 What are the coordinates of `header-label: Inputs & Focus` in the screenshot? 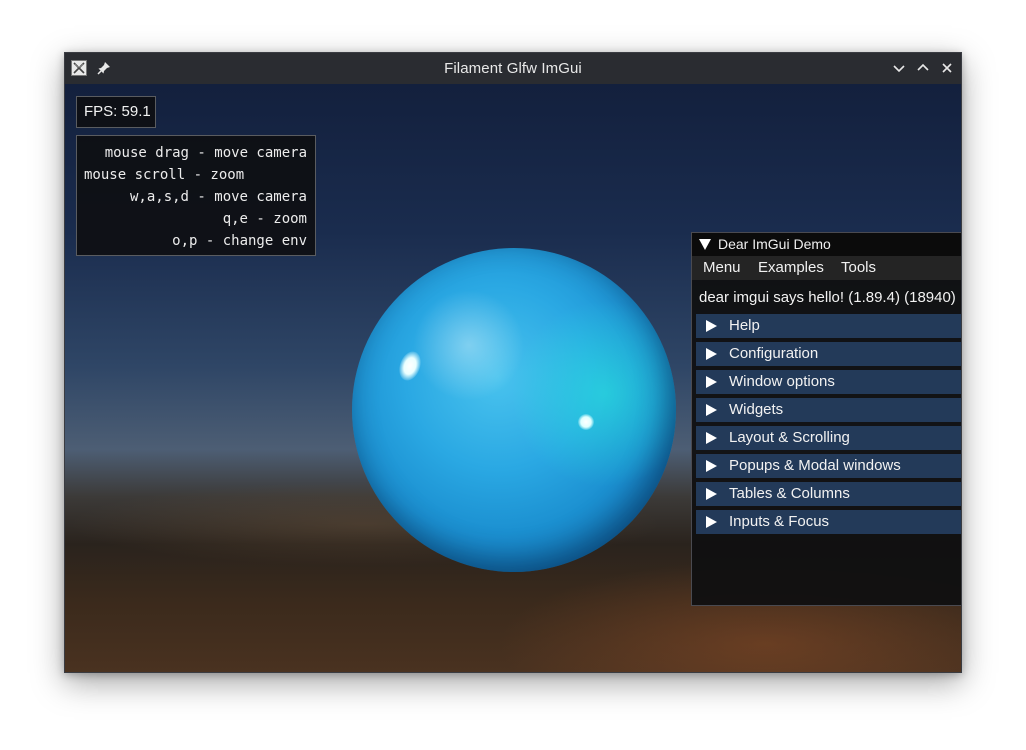 It's located at (779, 521).